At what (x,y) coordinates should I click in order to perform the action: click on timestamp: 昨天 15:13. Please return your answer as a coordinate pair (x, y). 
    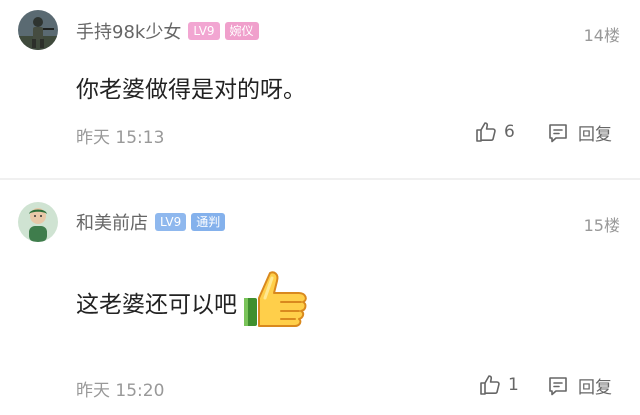
    Looking at the image, I should click on (120, 138).